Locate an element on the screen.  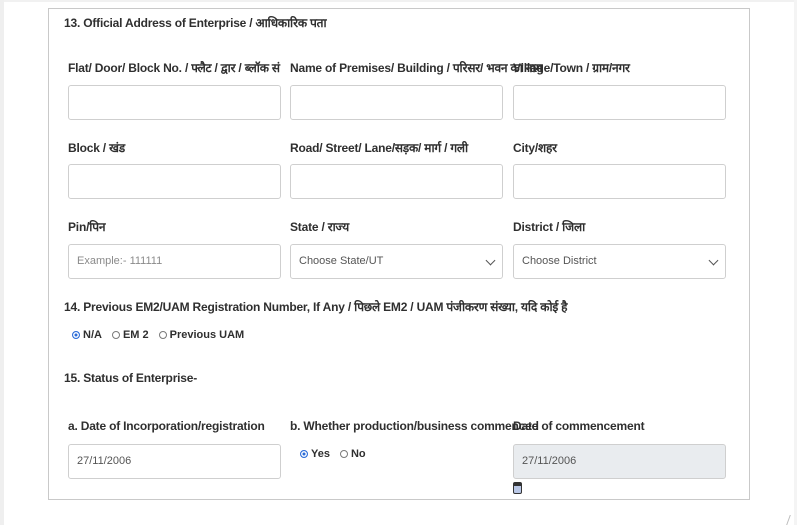
commencement-date-label: Date of commencement is located at coordinates (579, 426).